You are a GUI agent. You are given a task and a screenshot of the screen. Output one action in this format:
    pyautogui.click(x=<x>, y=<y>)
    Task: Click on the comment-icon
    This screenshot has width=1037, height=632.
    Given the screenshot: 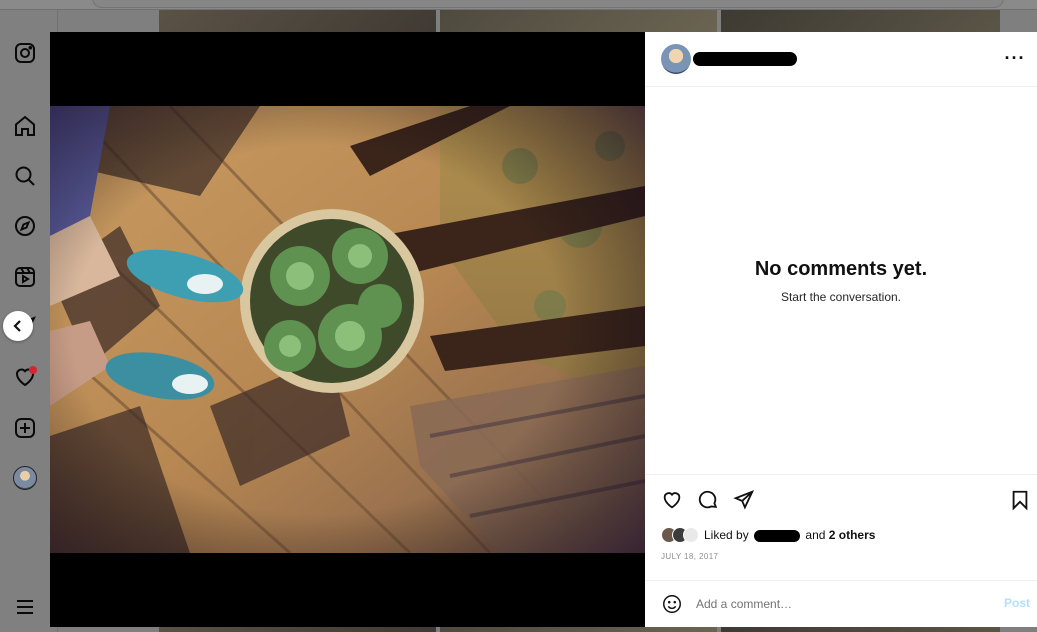 What is the action you would take?
    pyautogui.click(x=708, y=499)
    